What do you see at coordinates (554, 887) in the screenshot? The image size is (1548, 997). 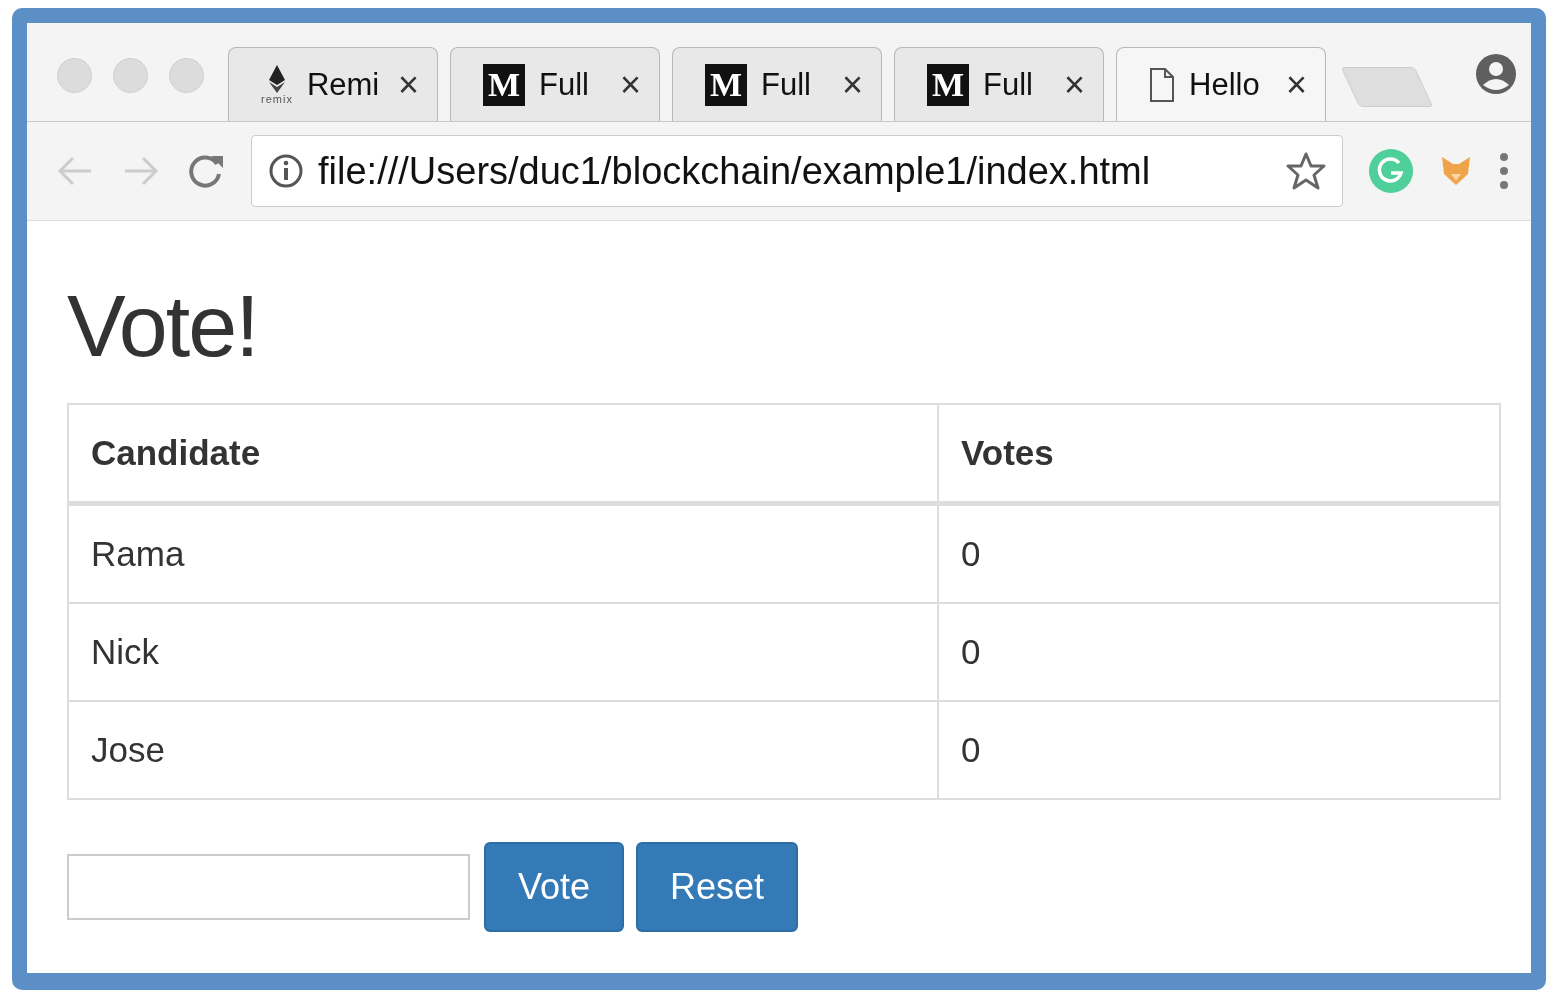 I see `action-button: Vote` at bounding box center [554, 887].